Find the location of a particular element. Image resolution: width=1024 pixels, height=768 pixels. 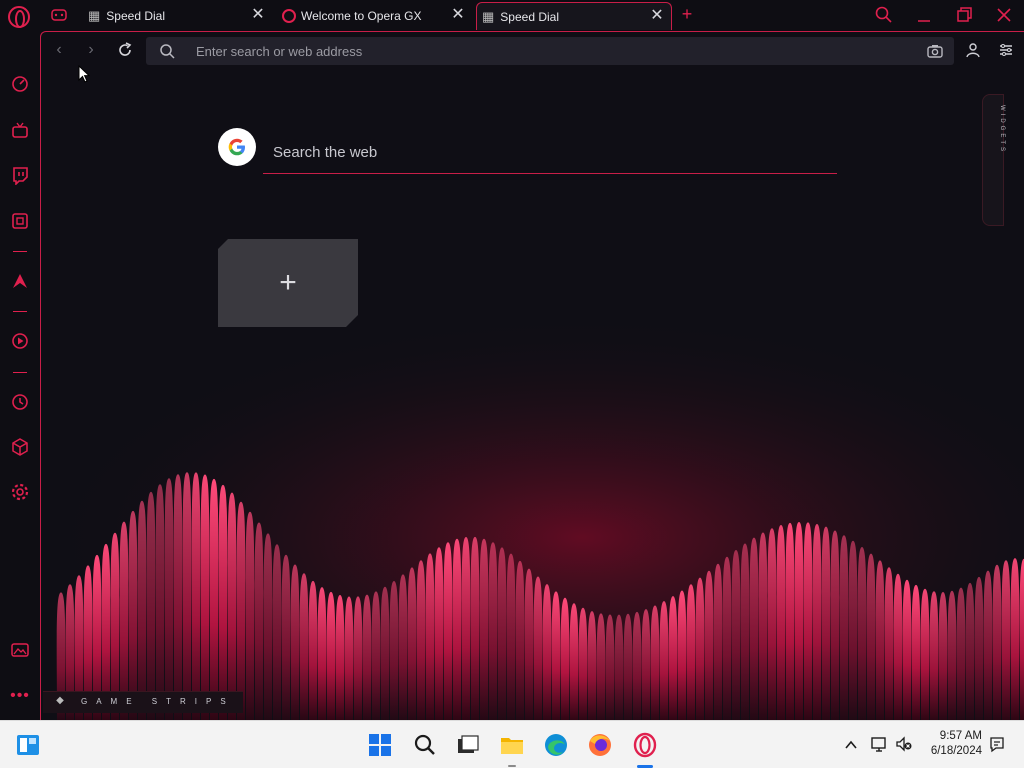

tab-title: Speed Dial is located at coordinates (530, 16).